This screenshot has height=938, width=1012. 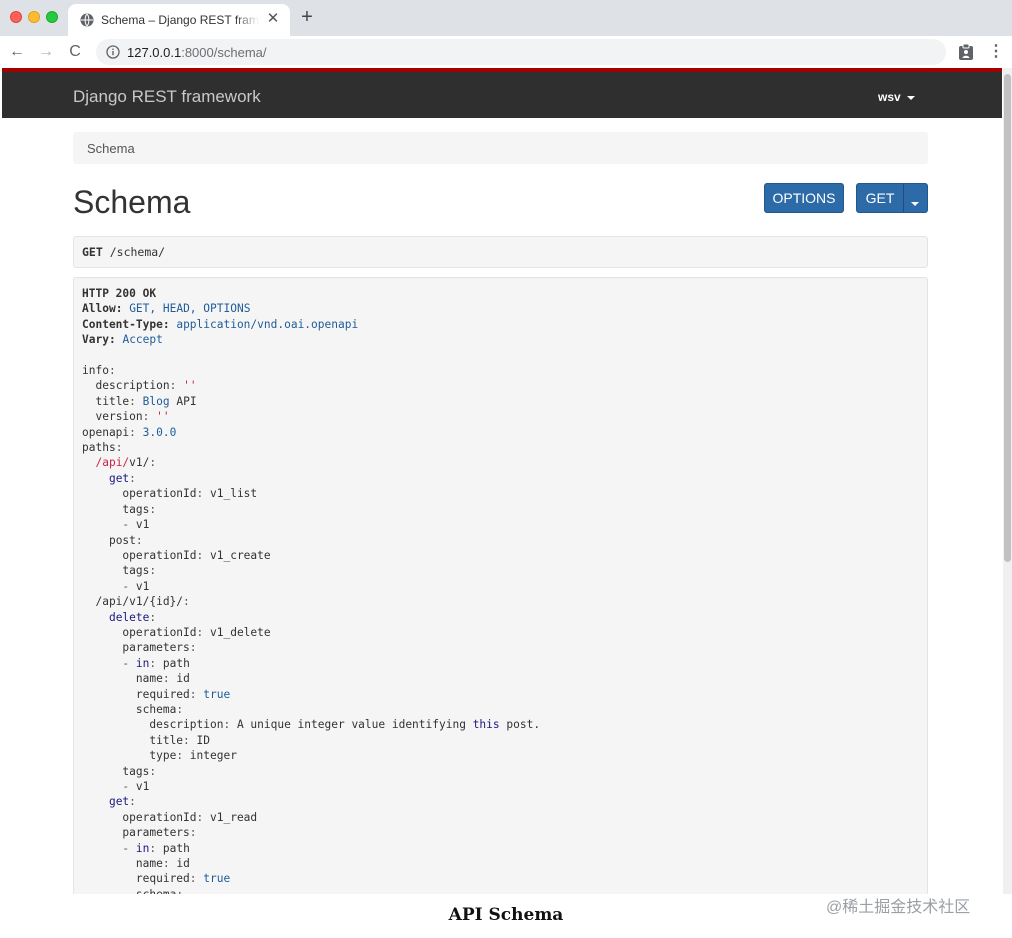 What do you see at coordinates (132, 202) in the screenshot?
I see `page-title: Schema` at bounding box center [132, 202].